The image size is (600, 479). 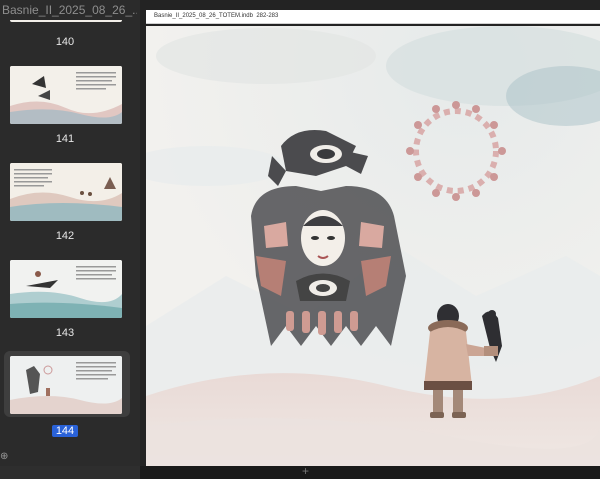 I want to click on sidebar-footer, so click(x=70, y=472).